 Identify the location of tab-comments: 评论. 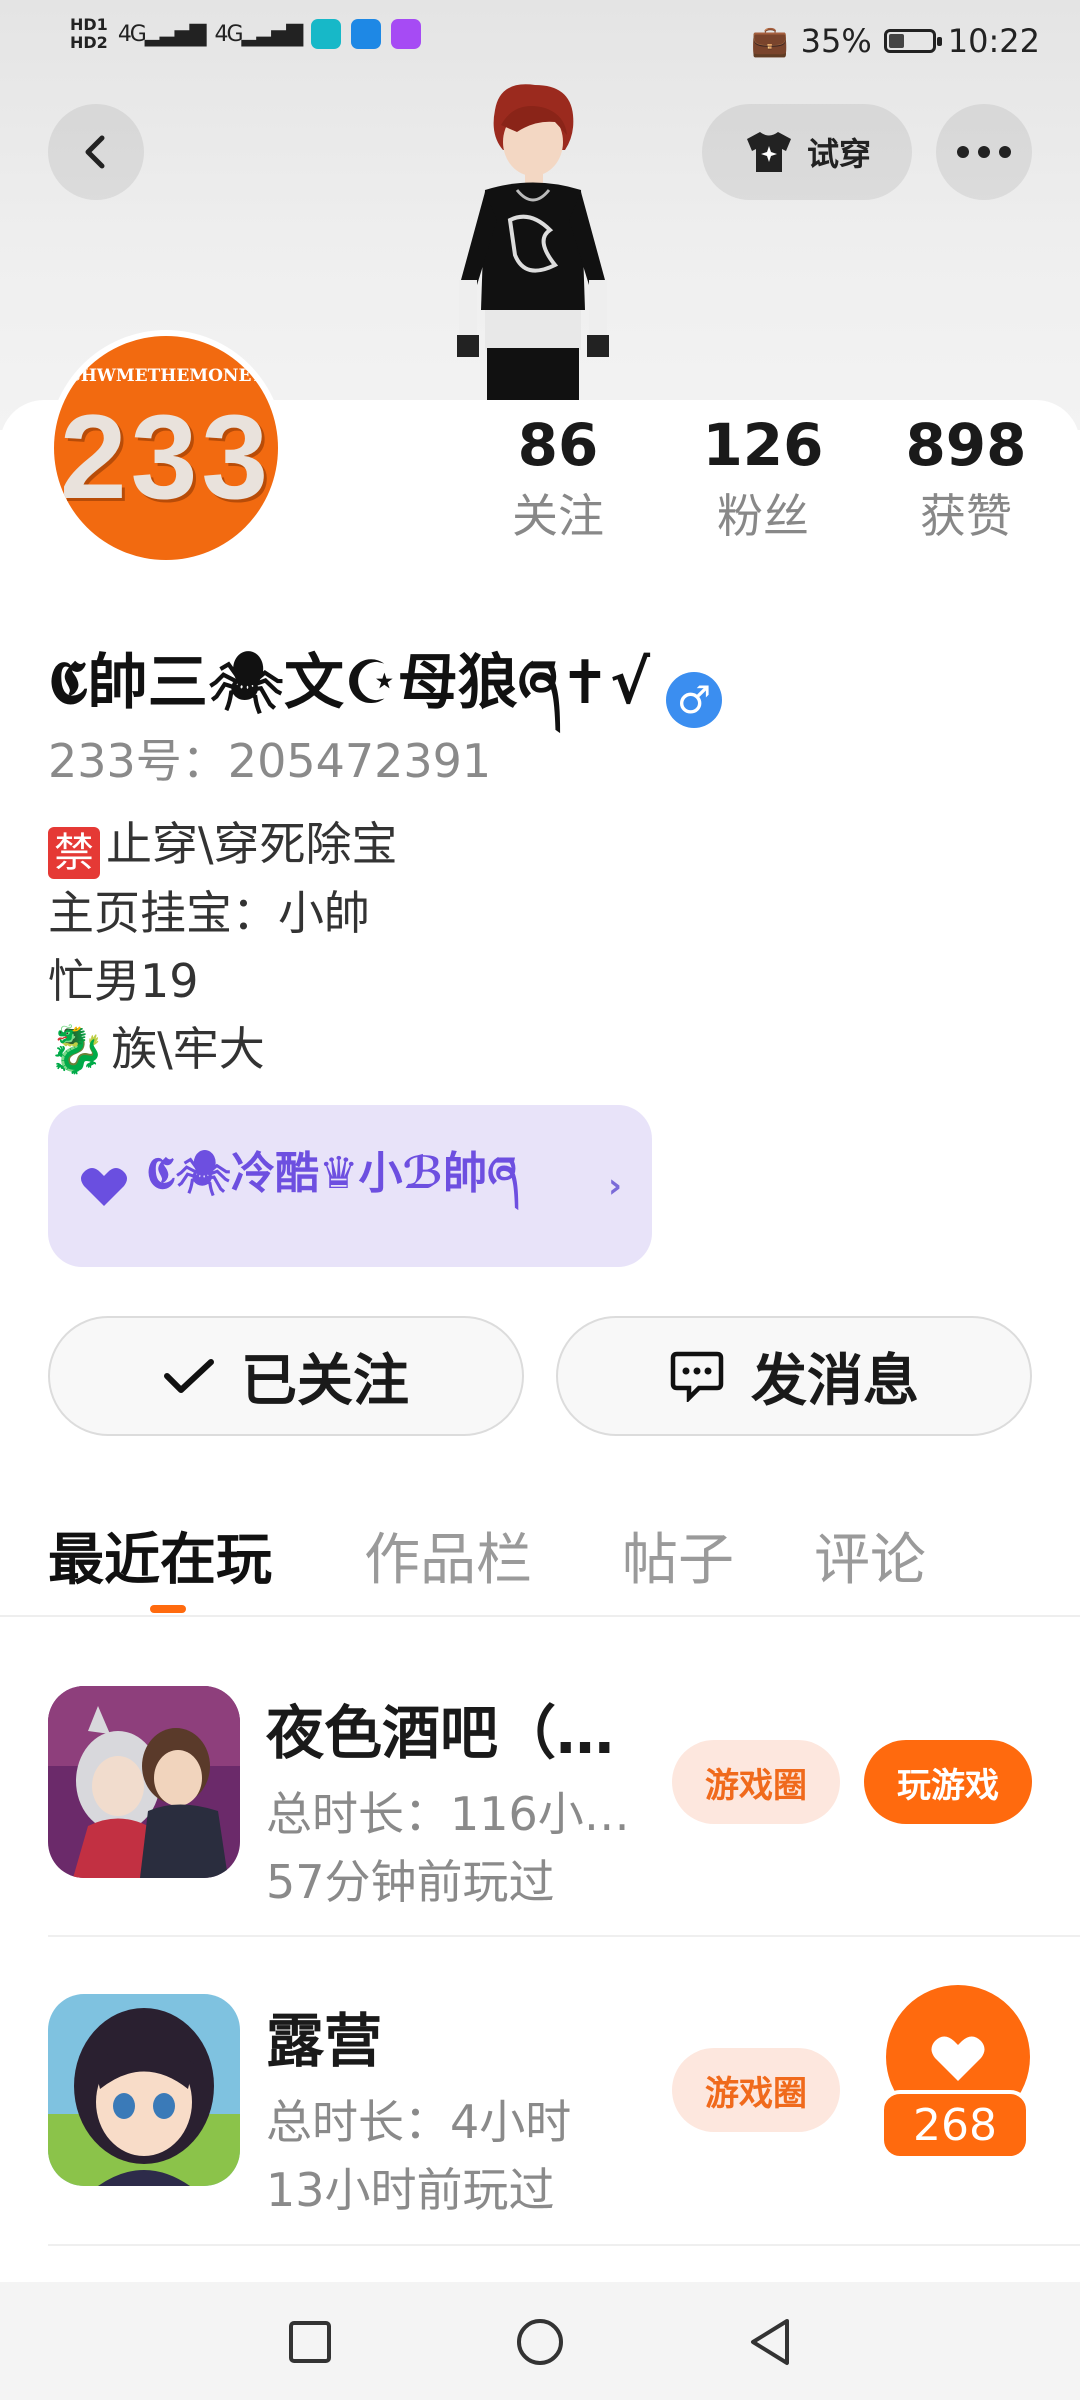
(870, 1555).